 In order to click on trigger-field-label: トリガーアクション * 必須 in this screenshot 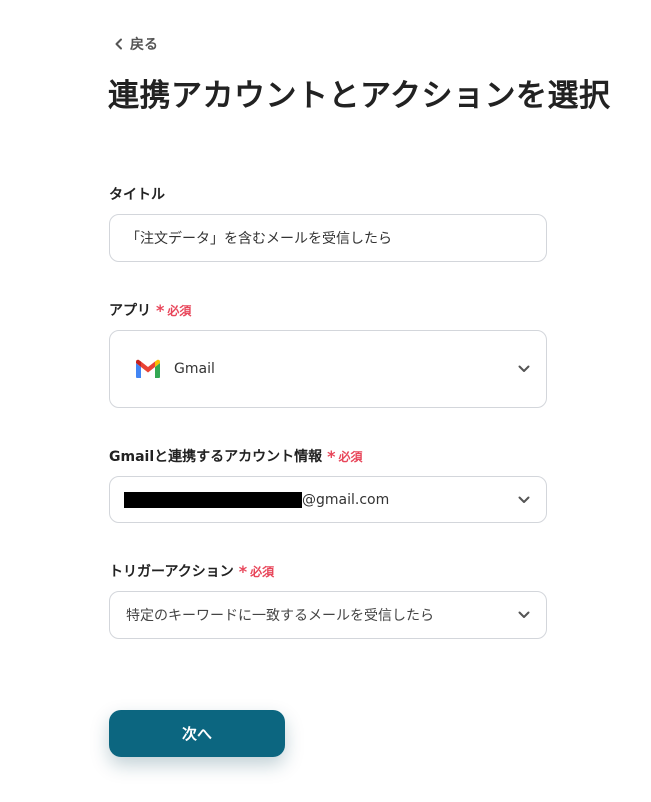, I will do `click(191, 571)`.